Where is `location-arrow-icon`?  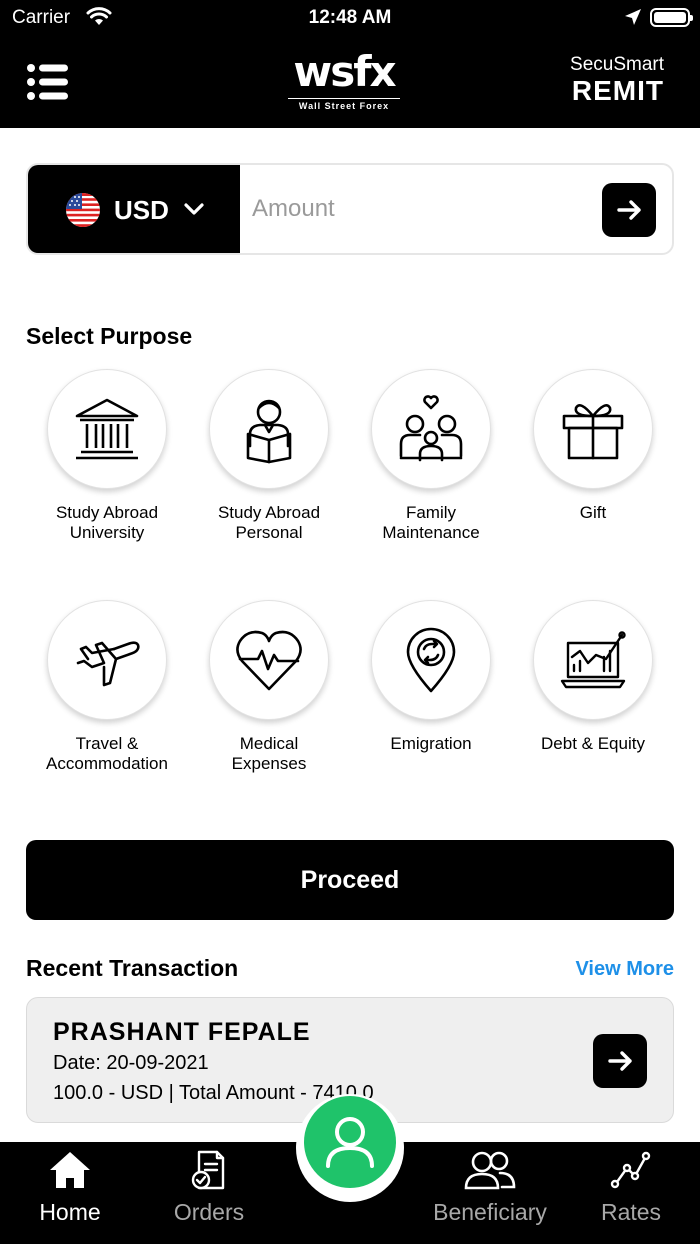 location-arrow-icon is located at coordinates (633, 19).